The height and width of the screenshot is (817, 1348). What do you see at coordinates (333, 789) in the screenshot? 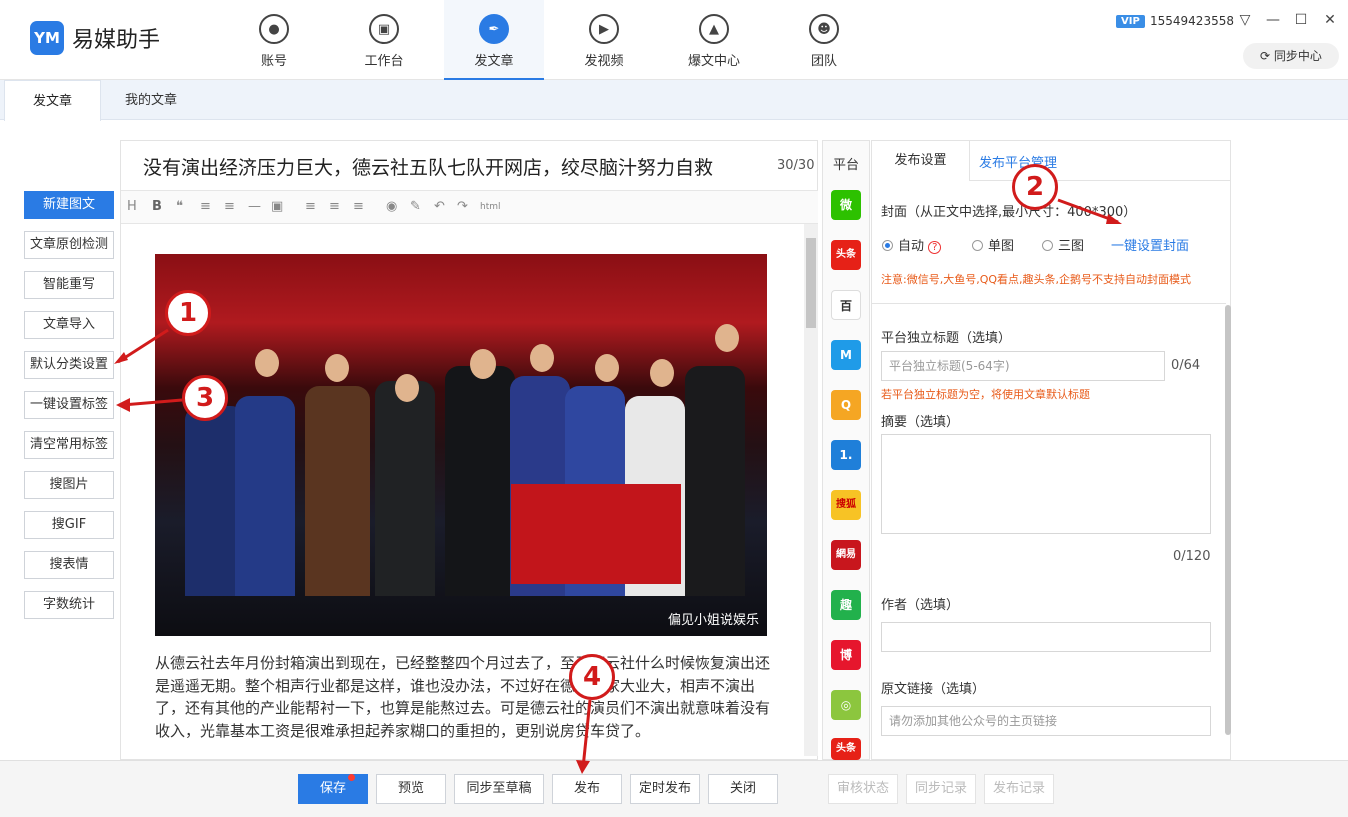
I see `save-button: 保存` at bounding box center [333, 789].